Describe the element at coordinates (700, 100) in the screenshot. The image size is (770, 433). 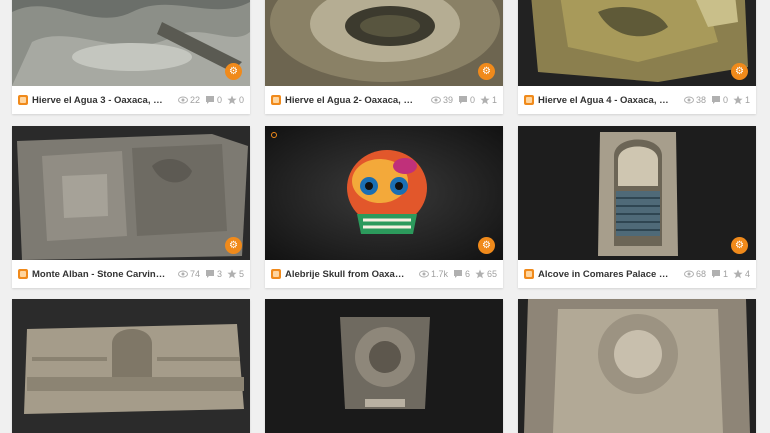
I see `view-count: 38` at that location.